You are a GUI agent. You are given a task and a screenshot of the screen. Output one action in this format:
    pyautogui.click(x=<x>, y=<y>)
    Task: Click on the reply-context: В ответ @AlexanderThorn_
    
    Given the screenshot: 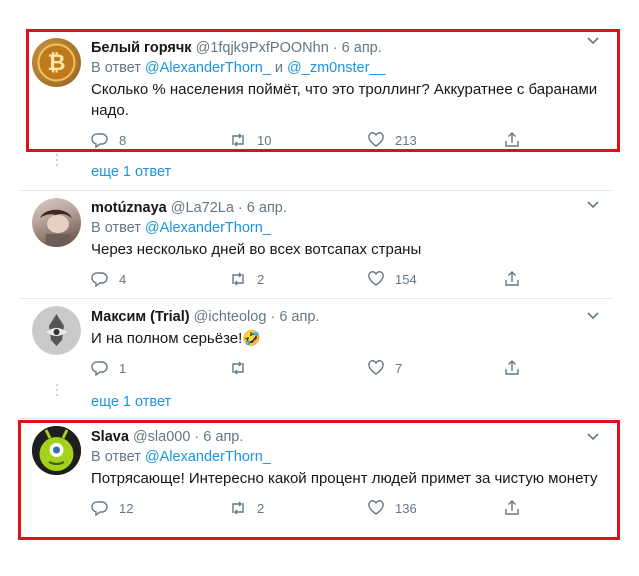 What is the action you would take?
    pyautogui.click(x=345, y=228)
    